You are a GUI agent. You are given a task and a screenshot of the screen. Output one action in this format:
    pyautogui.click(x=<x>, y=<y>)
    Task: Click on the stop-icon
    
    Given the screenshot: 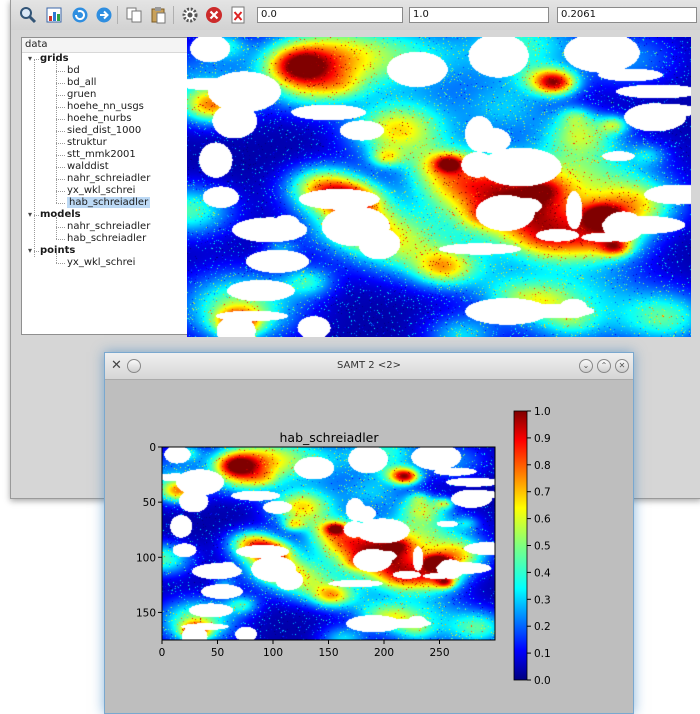 What is the action you would take?
    pyautogui.click(x=214, y=15)
    